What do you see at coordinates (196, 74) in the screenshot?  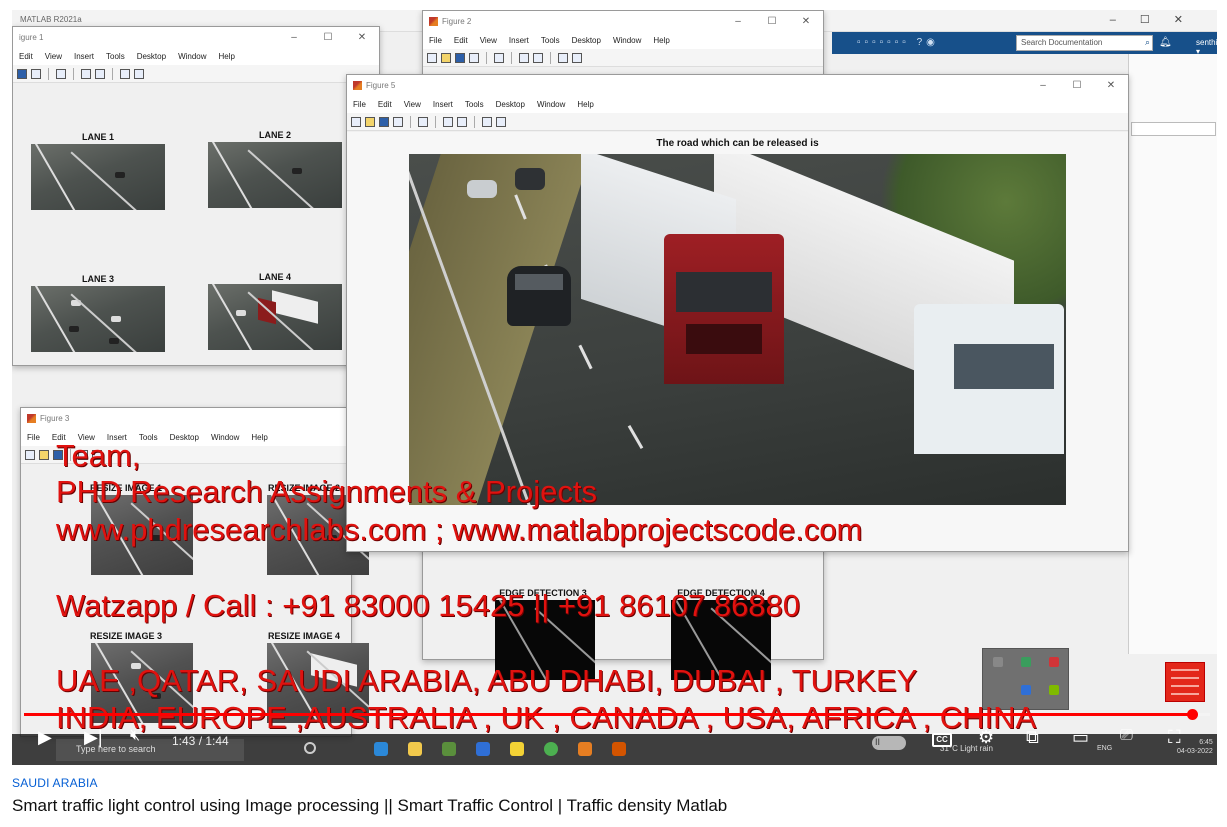 I see `figure1-toolbar` at bounding box center [196, 74].